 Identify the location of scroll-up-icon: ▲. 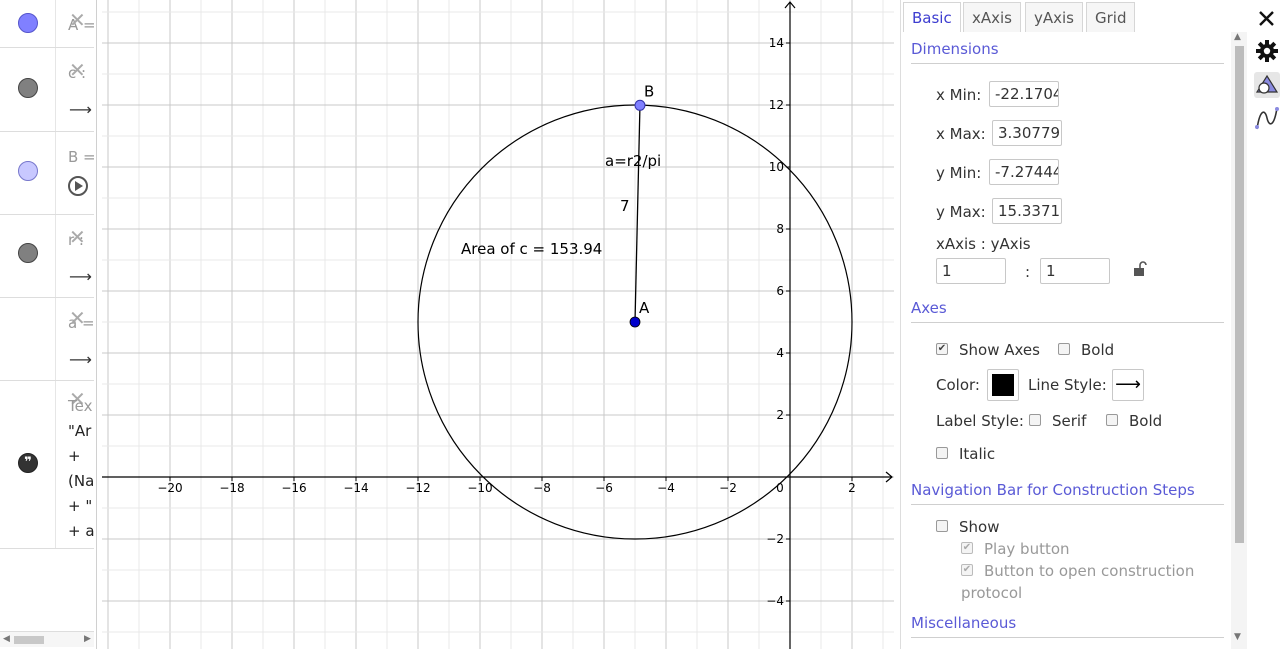
(1237, 37).